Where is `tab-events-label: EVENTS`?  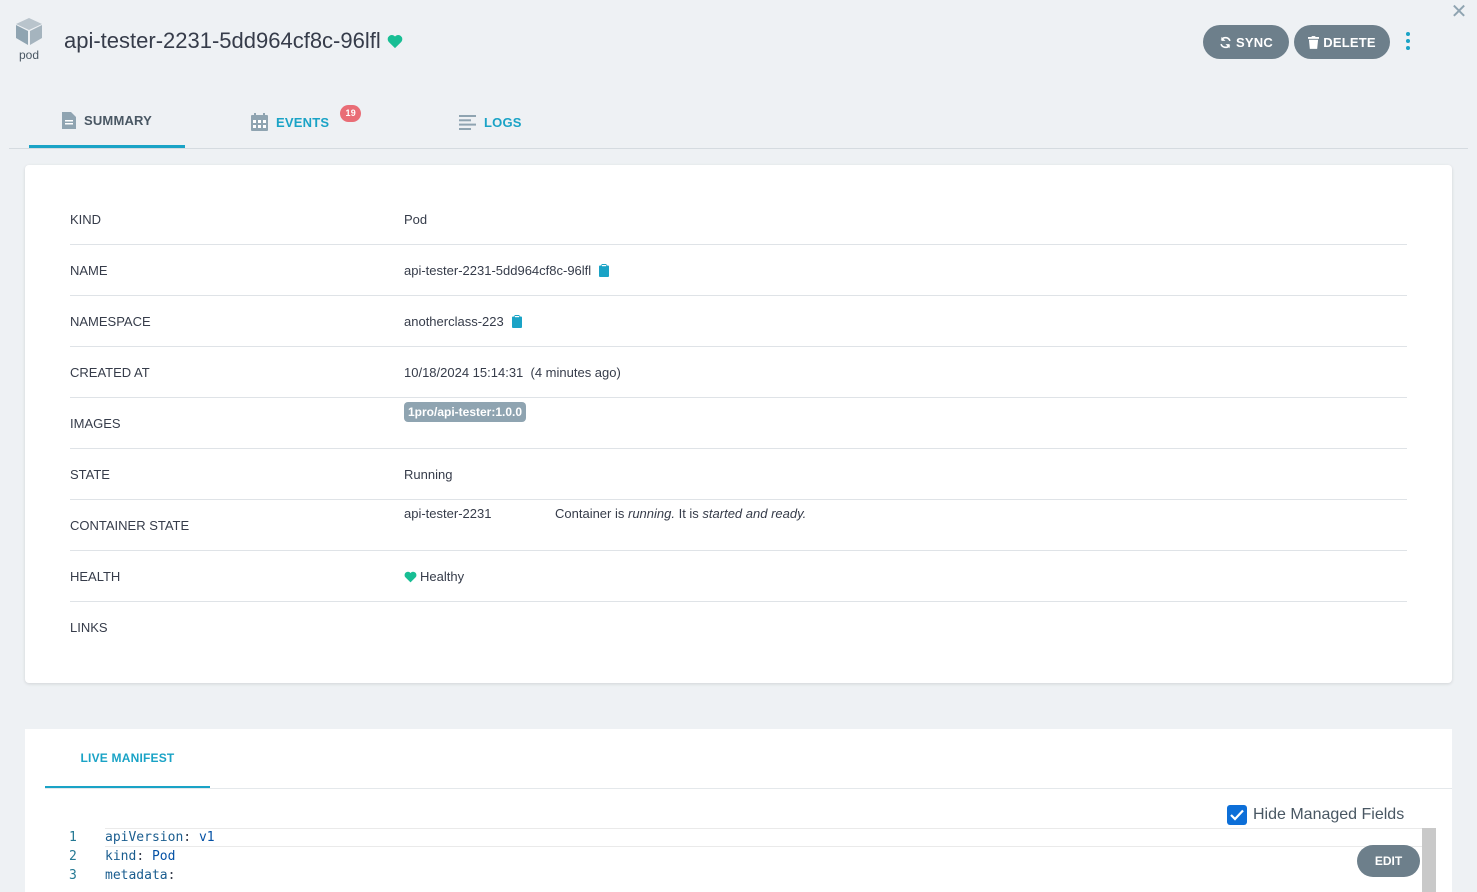
tab-events-label: EVENTS is located at coordinates (303, 122).